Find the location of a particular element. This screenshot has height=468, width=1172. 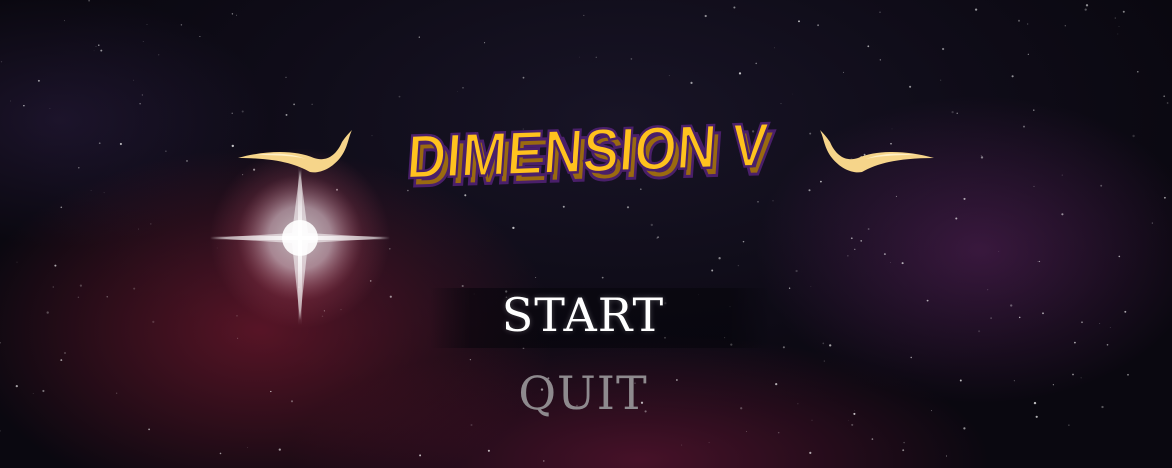

start-button: START is located at coordinates (583, 315).